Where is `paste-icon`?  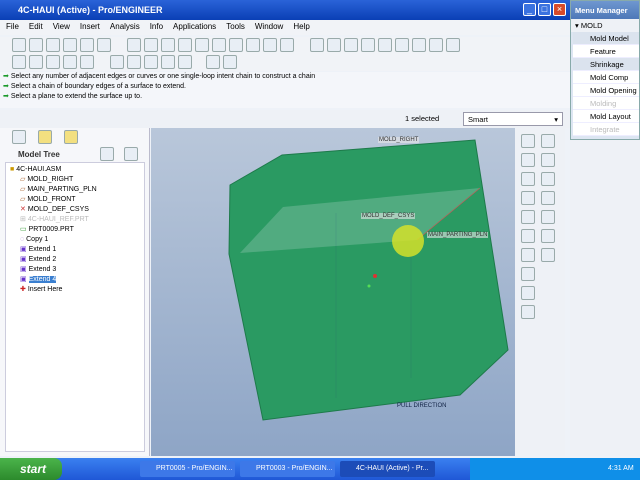
paste-icon is located at coordinates (202, 45).